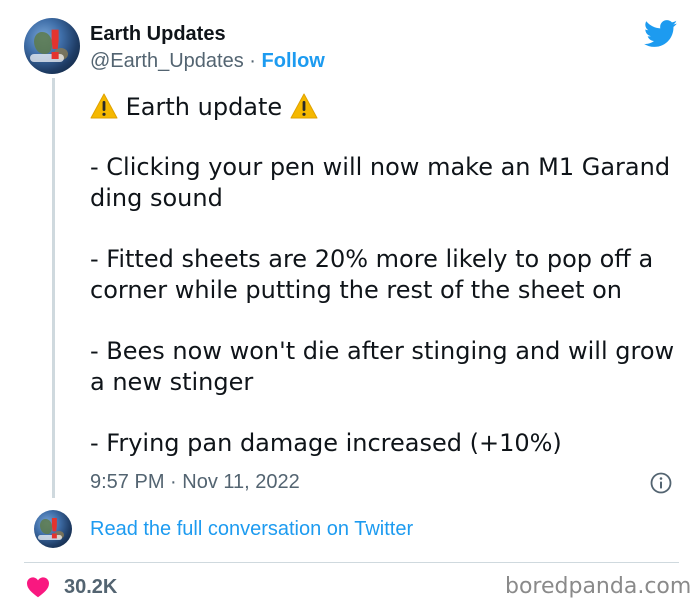 This screenshot has width=700, height=614. What do you see at coordinates (195, 482) in the screenshot?
I see `tweet-timestamp: 9:57 PM · Nov 11, 2022` at bounding box center [195, 482].